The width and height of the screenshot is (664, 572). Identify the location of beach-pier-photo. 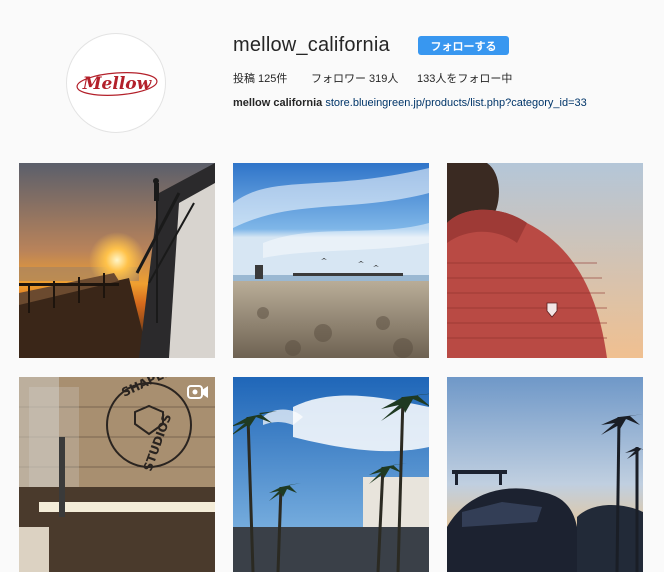
(331, 260).